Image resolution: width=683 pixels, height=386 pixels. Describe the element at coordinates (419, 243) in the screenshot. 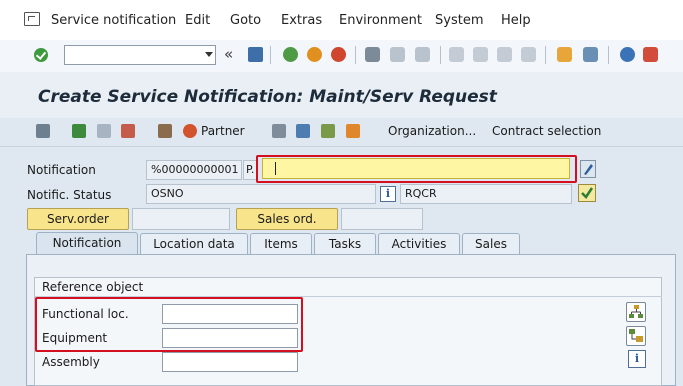

I see `tab-activities: Activities` at that location.